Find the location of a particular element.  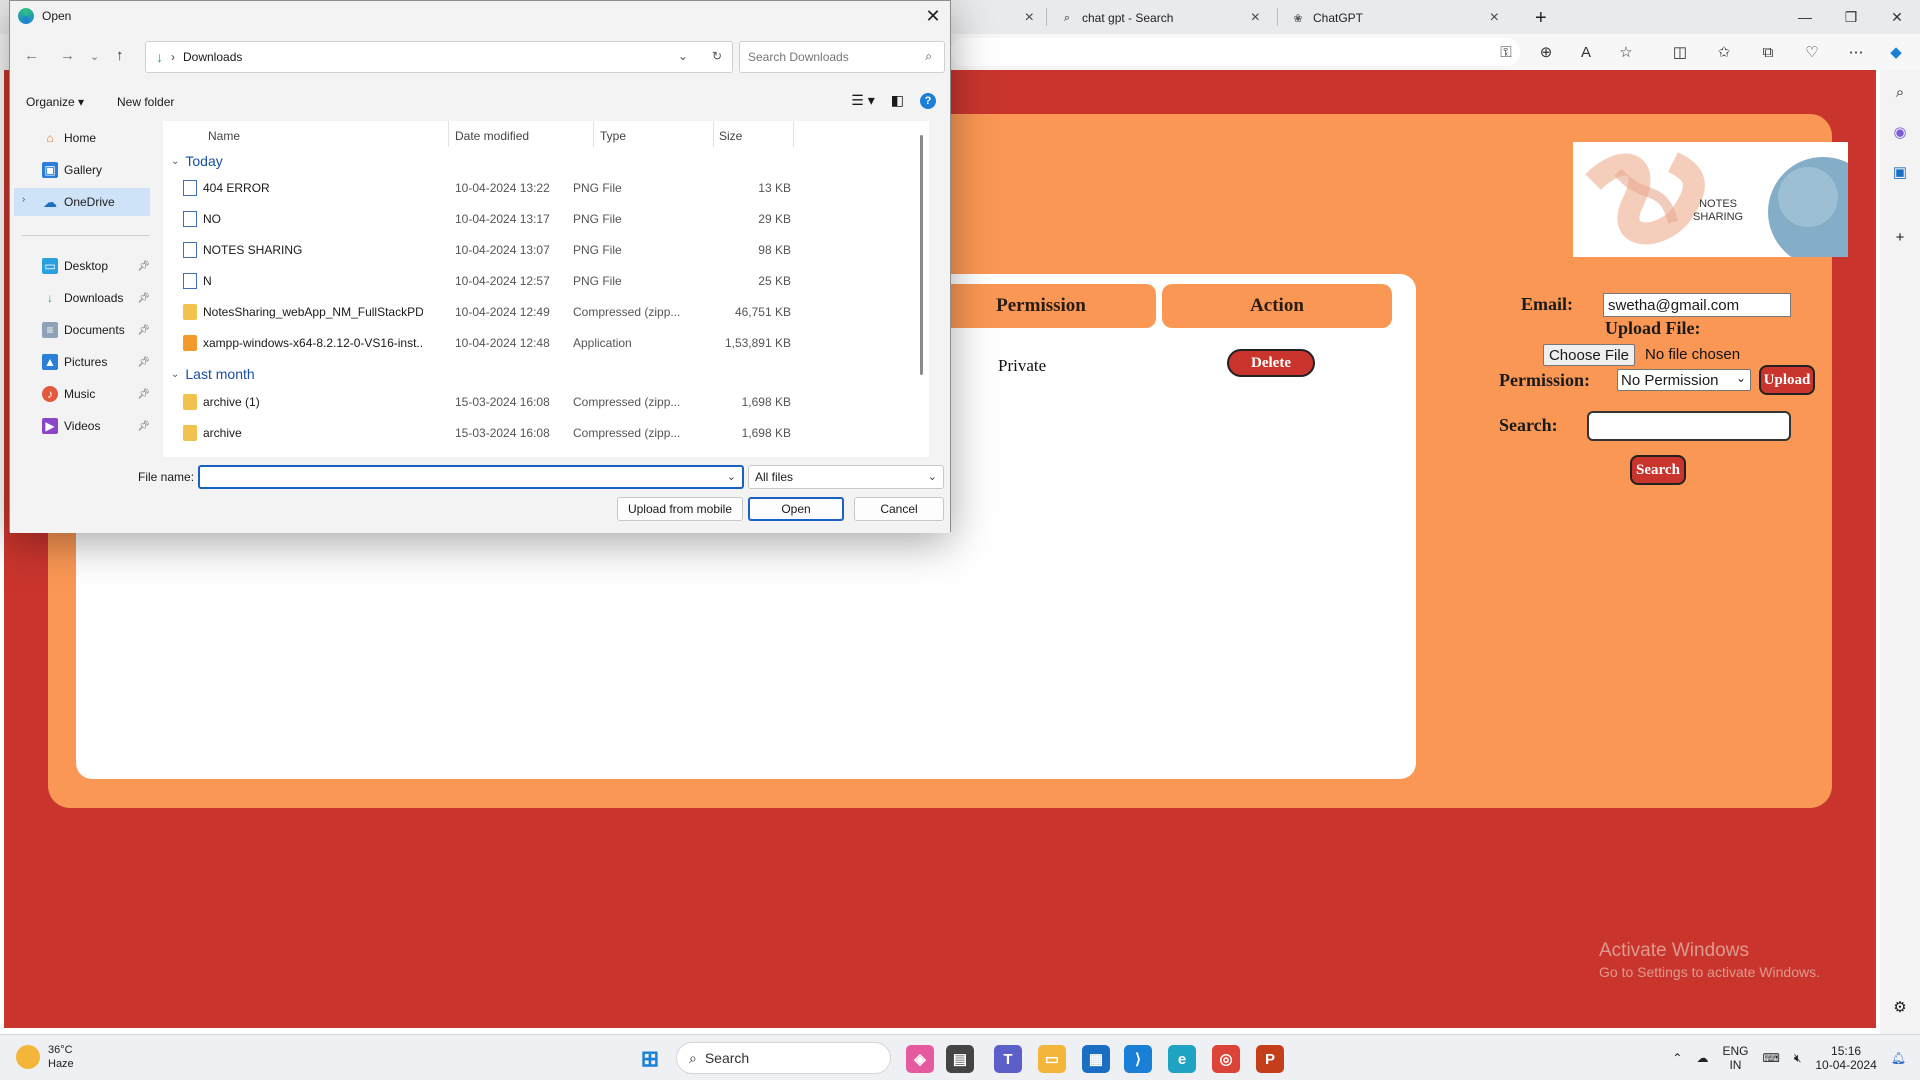

new-tab-button: + is located at coordinates (1540, 18).